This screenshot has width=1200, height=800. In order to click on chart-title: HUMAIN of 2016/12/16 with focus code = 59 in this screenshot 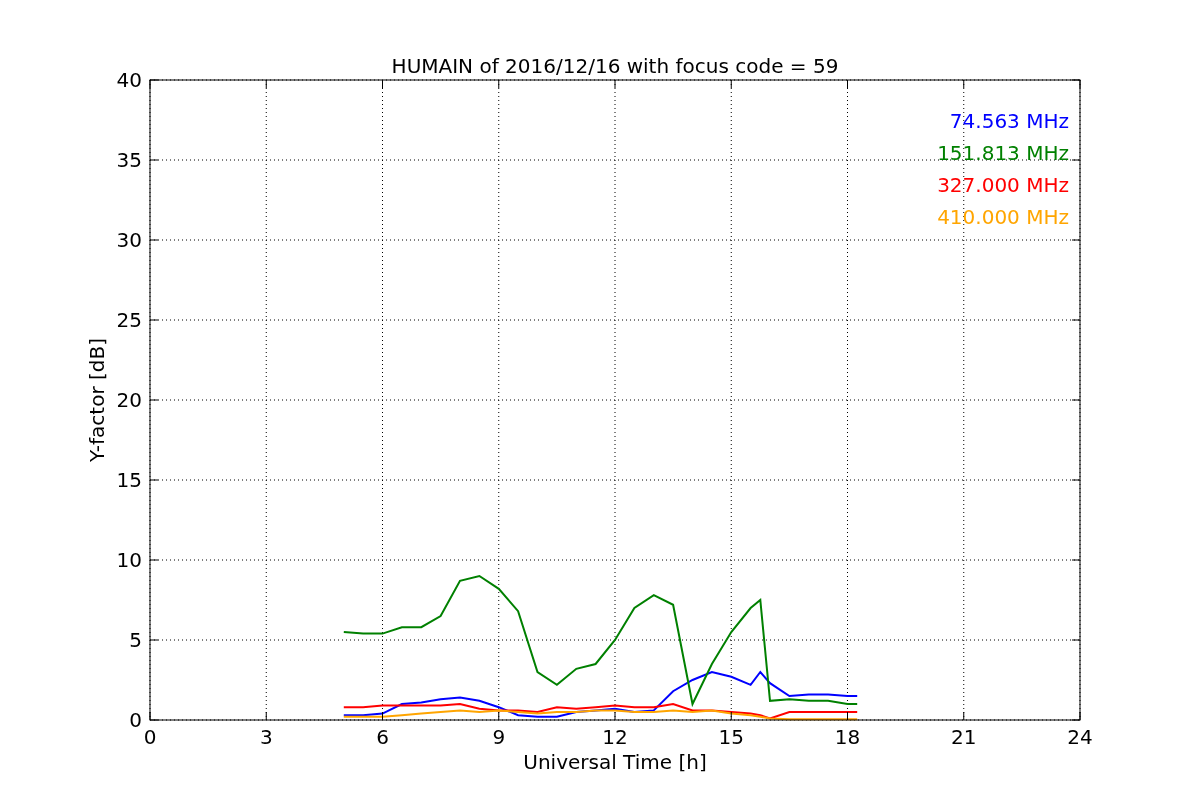, I will do `click(615, 66)`.